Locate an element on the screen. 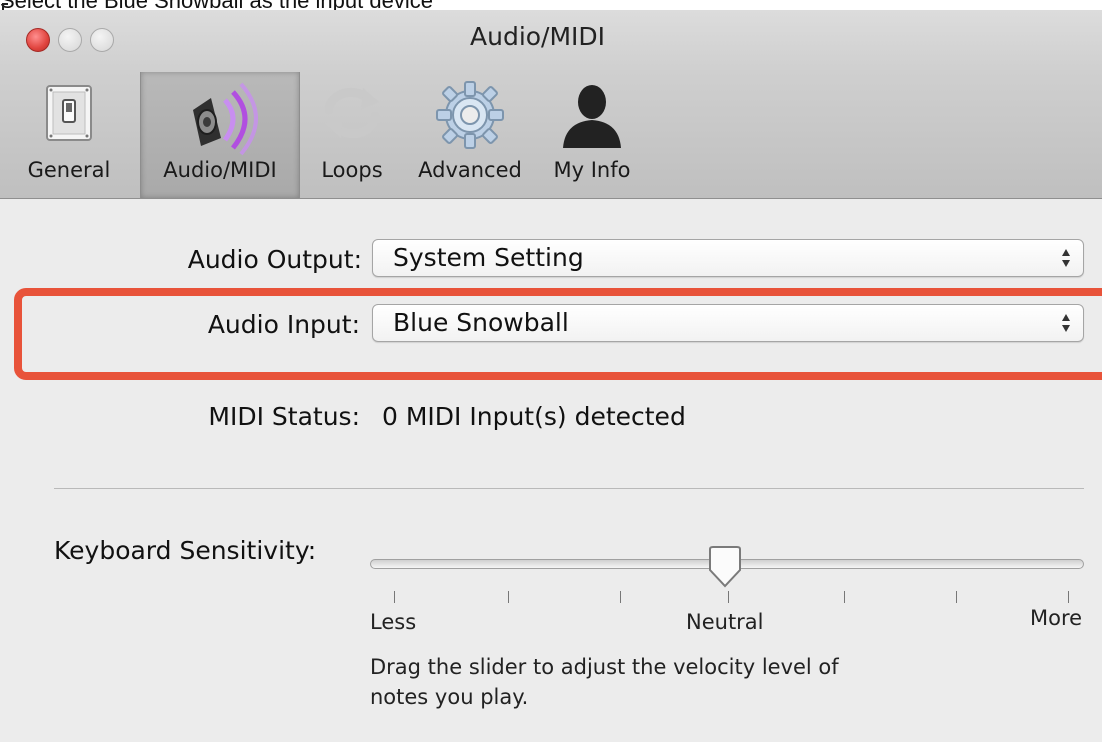 Image resolution: width=1102 pixels, height=742 pixels. audio-output-popup: System Setting is located at coordinates (728, 258).